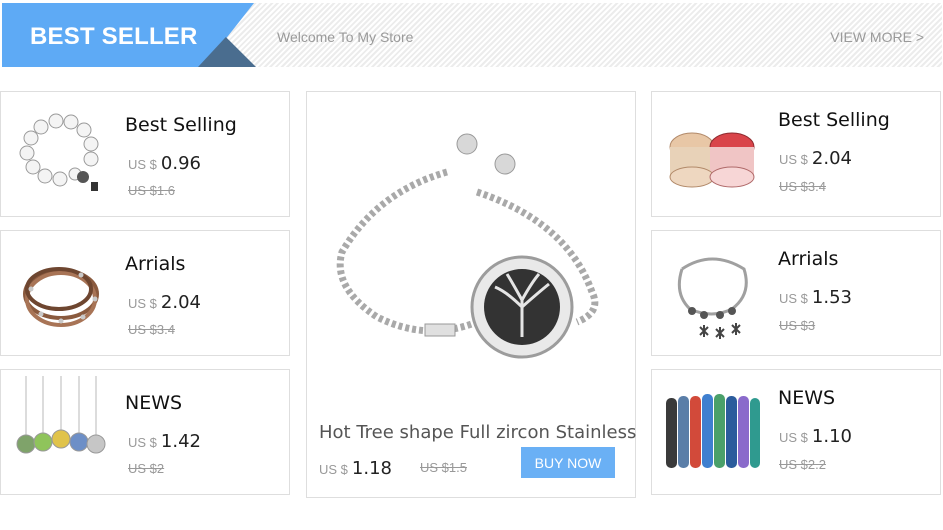 Image resolution: width=943 pixels, height=530 pixels. I want to click on featured-old-price: US $1.5, so click(443, 467).